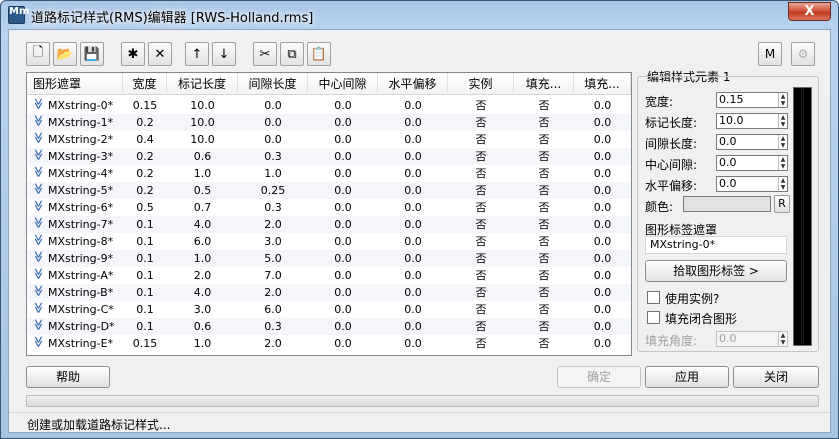 The height and width of the screenshot is (439, 839). What do you see at coordinates (803, 54) in the screenshot?
I see `settings-gear-icon: ⚙` at bounding box center [803, 54].